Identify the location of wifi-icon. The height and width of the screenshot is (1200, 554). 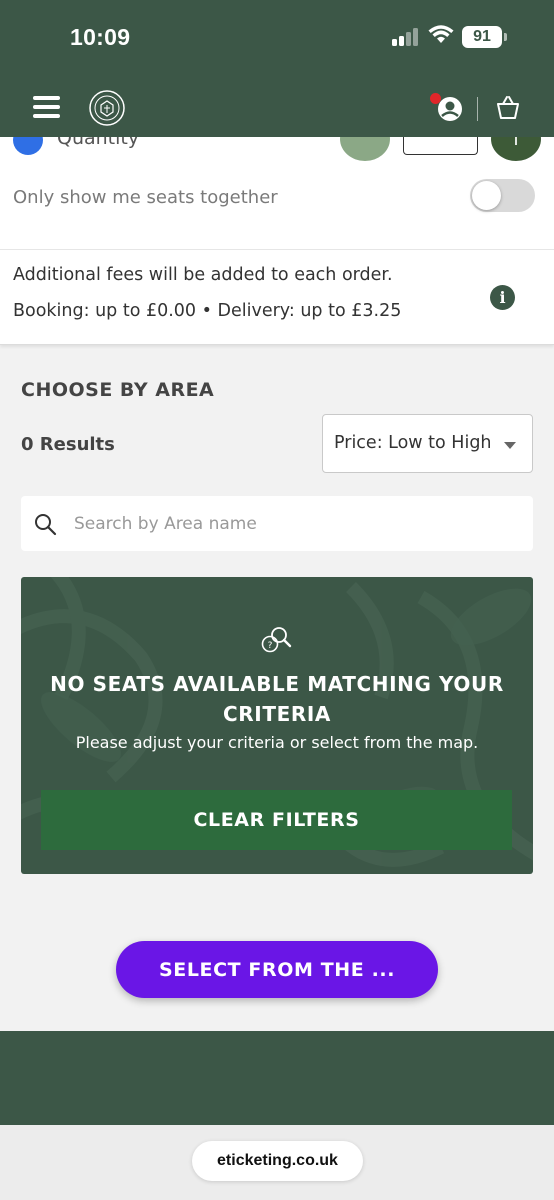
(441, 34).